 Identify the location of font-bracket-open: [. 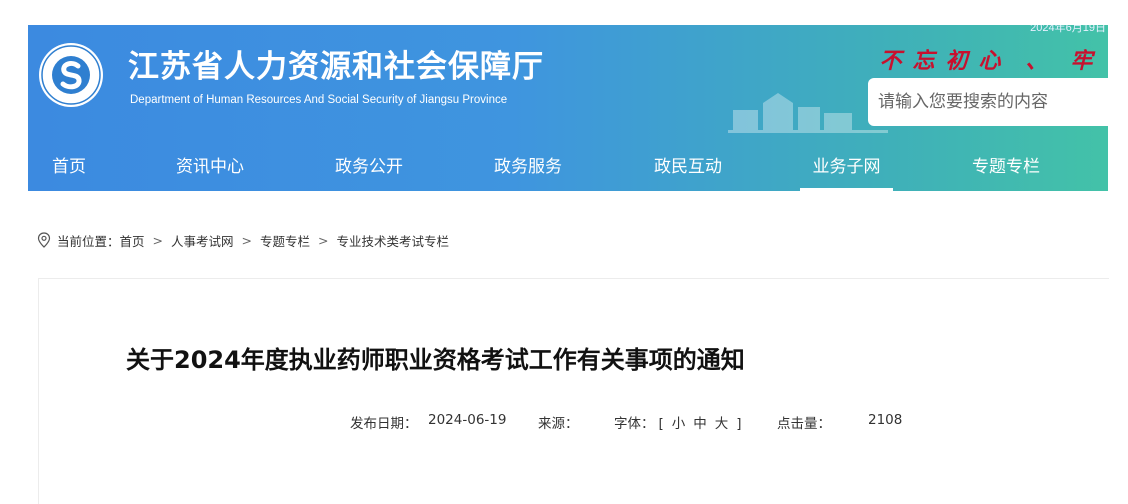
(661, 424).